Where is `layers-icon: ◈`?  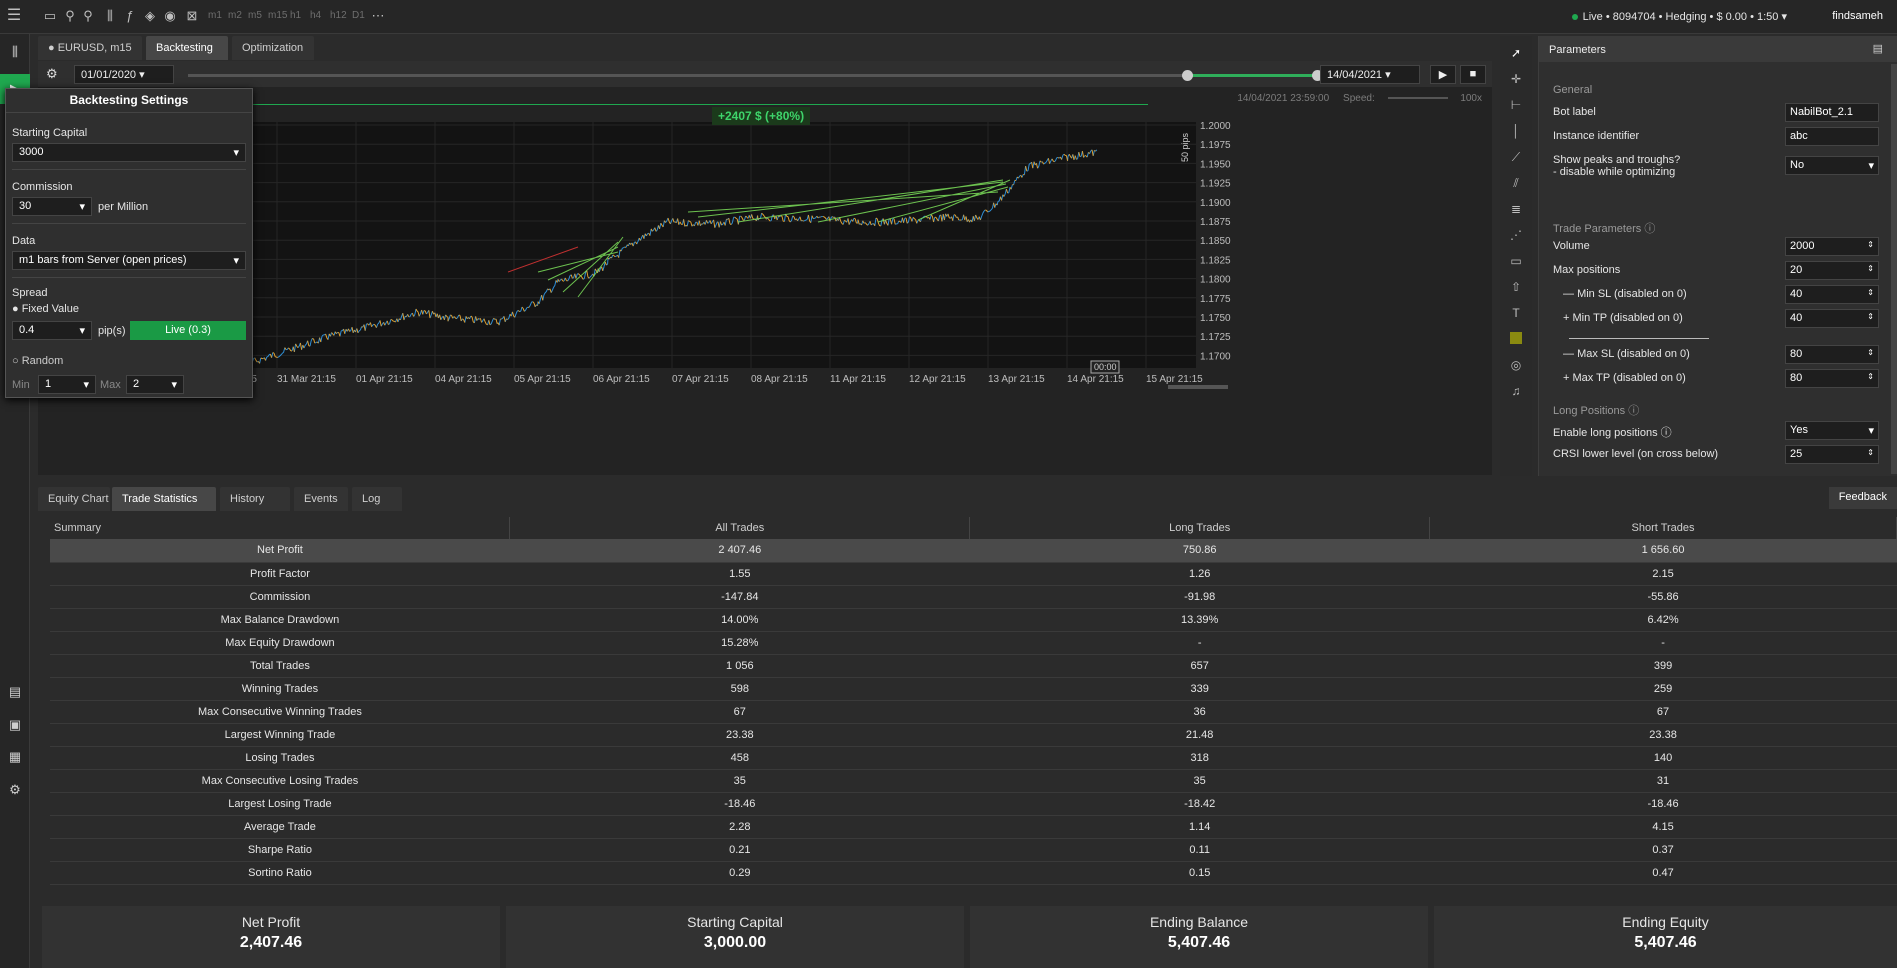 layers-icon: ◈ is located at coordinates (150, 16).